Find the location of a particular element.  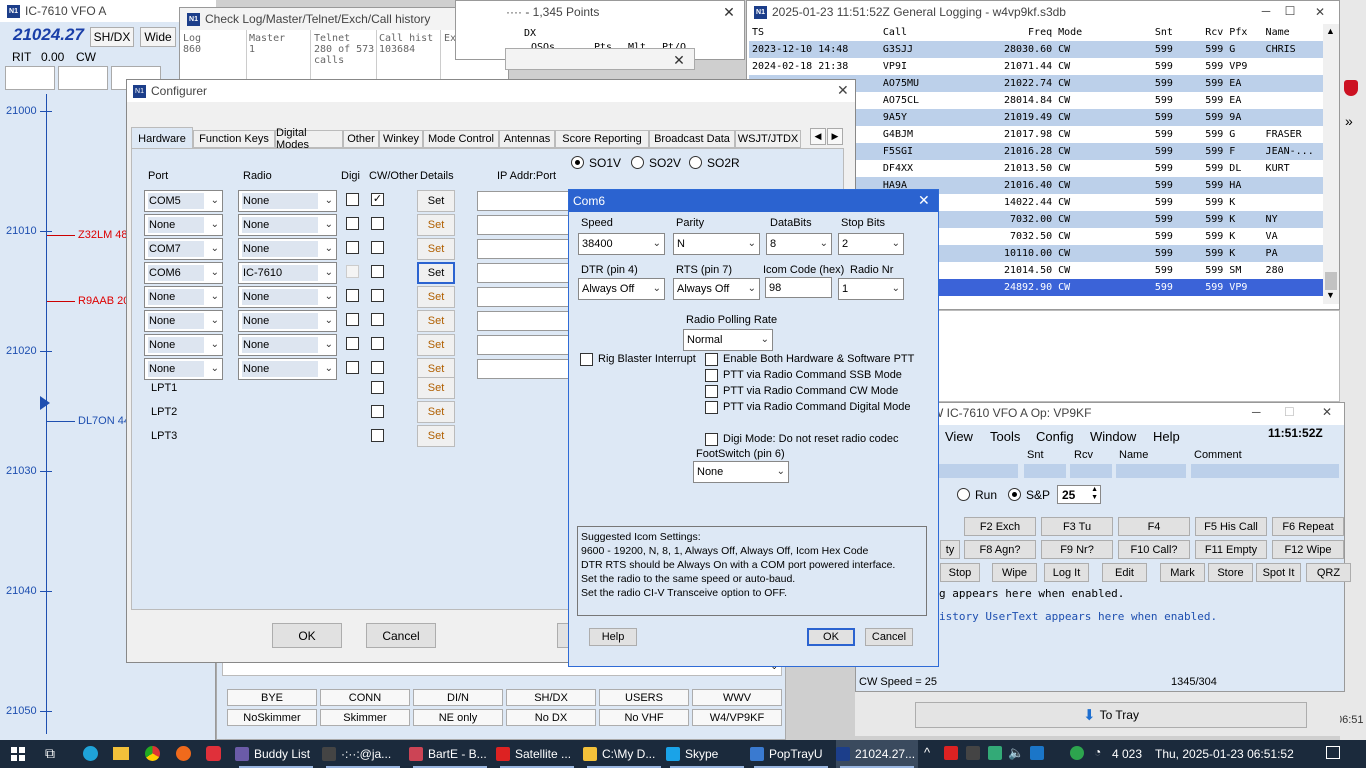

tab-other: Other is located at coordinates (361, 139).